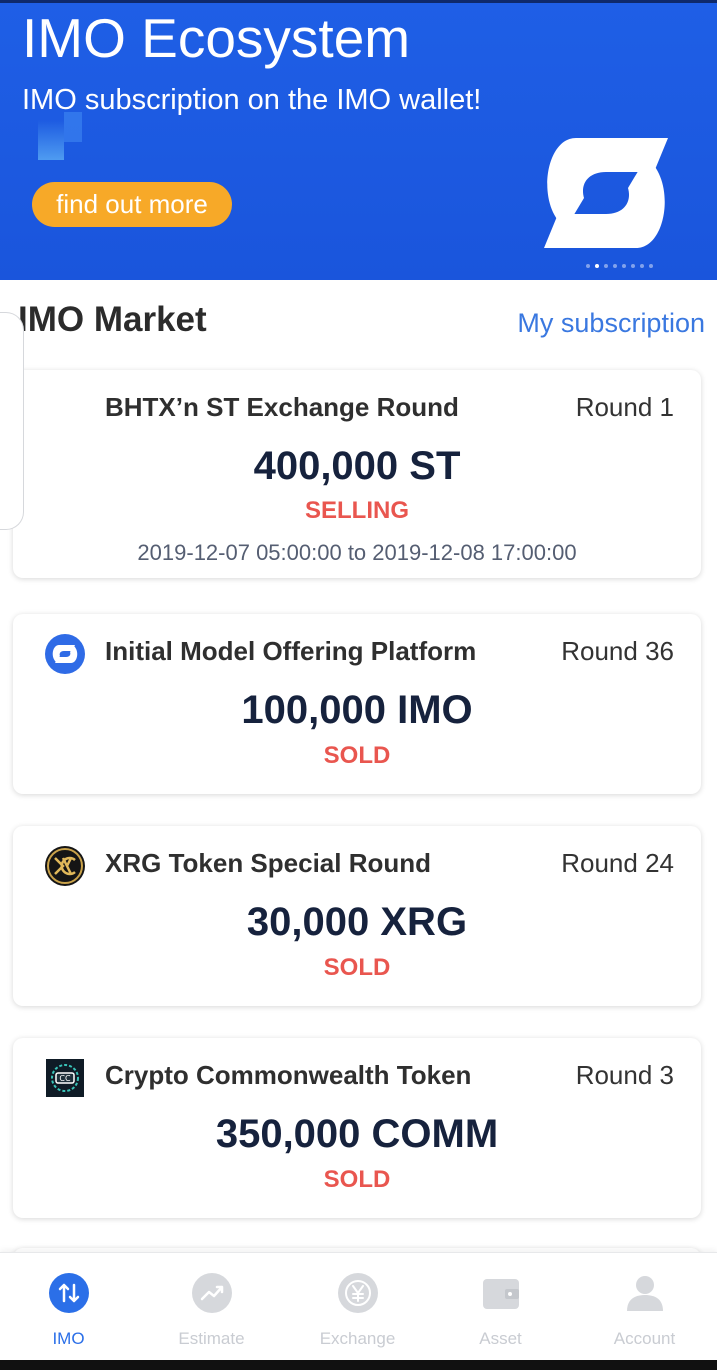 The height and width of the screenshot is (1370, 717). Describe the element at coordinates (357, 1134) in the screenshot. I see `offering-amount: 350,000 COMM` at that location.